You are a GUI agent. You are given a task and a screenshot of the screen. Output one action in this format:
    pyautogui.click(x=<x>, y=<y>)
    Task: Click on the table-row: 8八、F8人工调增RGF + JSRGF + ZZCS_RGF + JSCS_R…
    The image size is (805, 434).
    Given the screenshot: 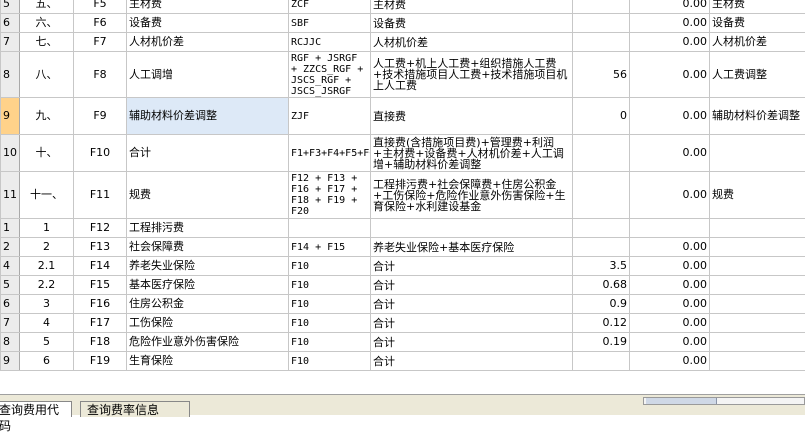 What is the action you would take?
    pyautogui.click(x=403, y=75)
    